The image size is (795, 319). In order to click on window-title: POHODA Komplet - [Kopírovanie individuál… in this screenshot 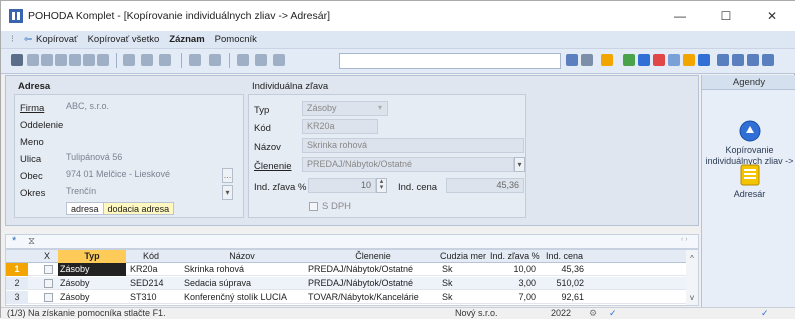, I will do `click(179, 16)`.